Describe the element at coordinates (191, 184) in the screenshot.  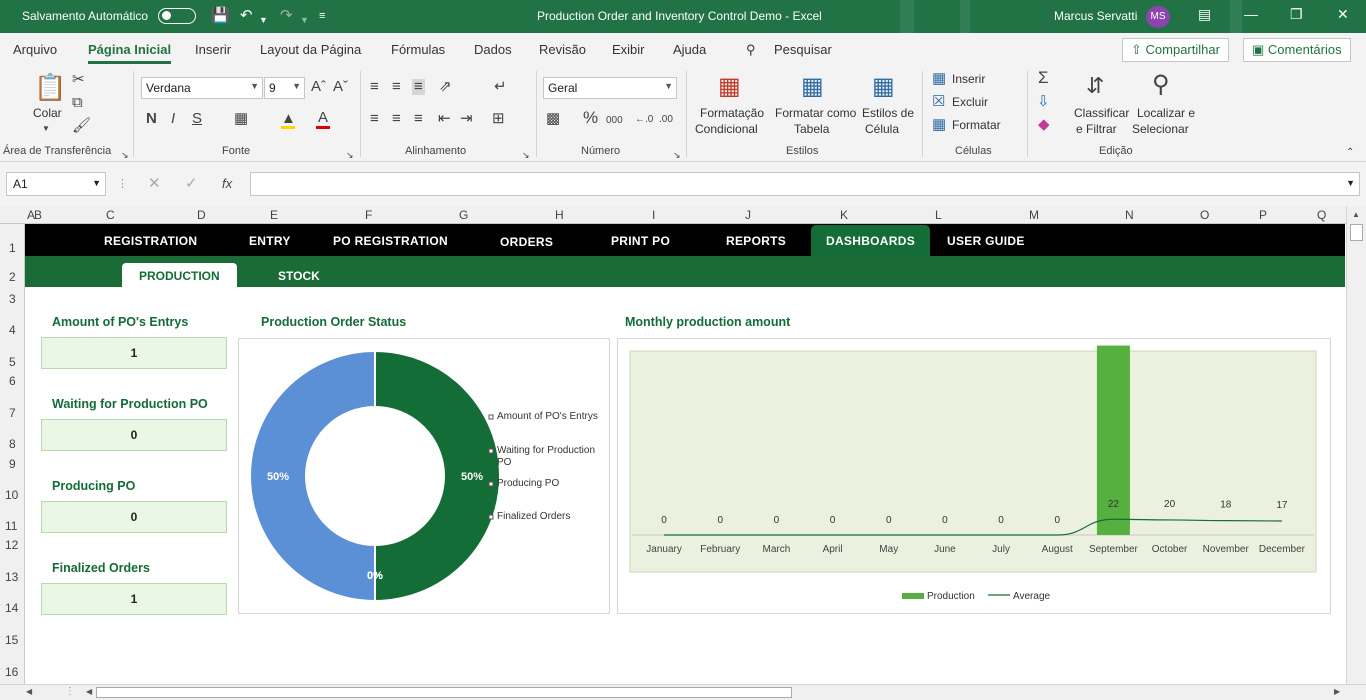
I see `enter-icon: ✓` at that location.